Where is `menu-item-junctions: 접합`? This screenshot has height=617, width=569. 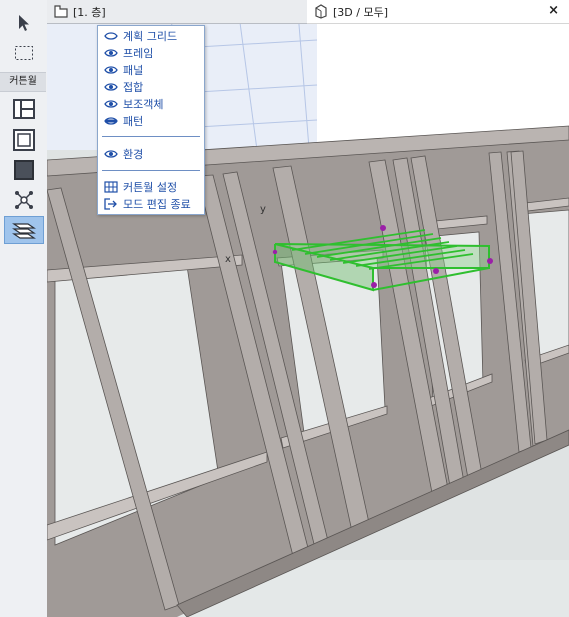
menu-item-junctions: 접합 is located at coordinates (123, 87).